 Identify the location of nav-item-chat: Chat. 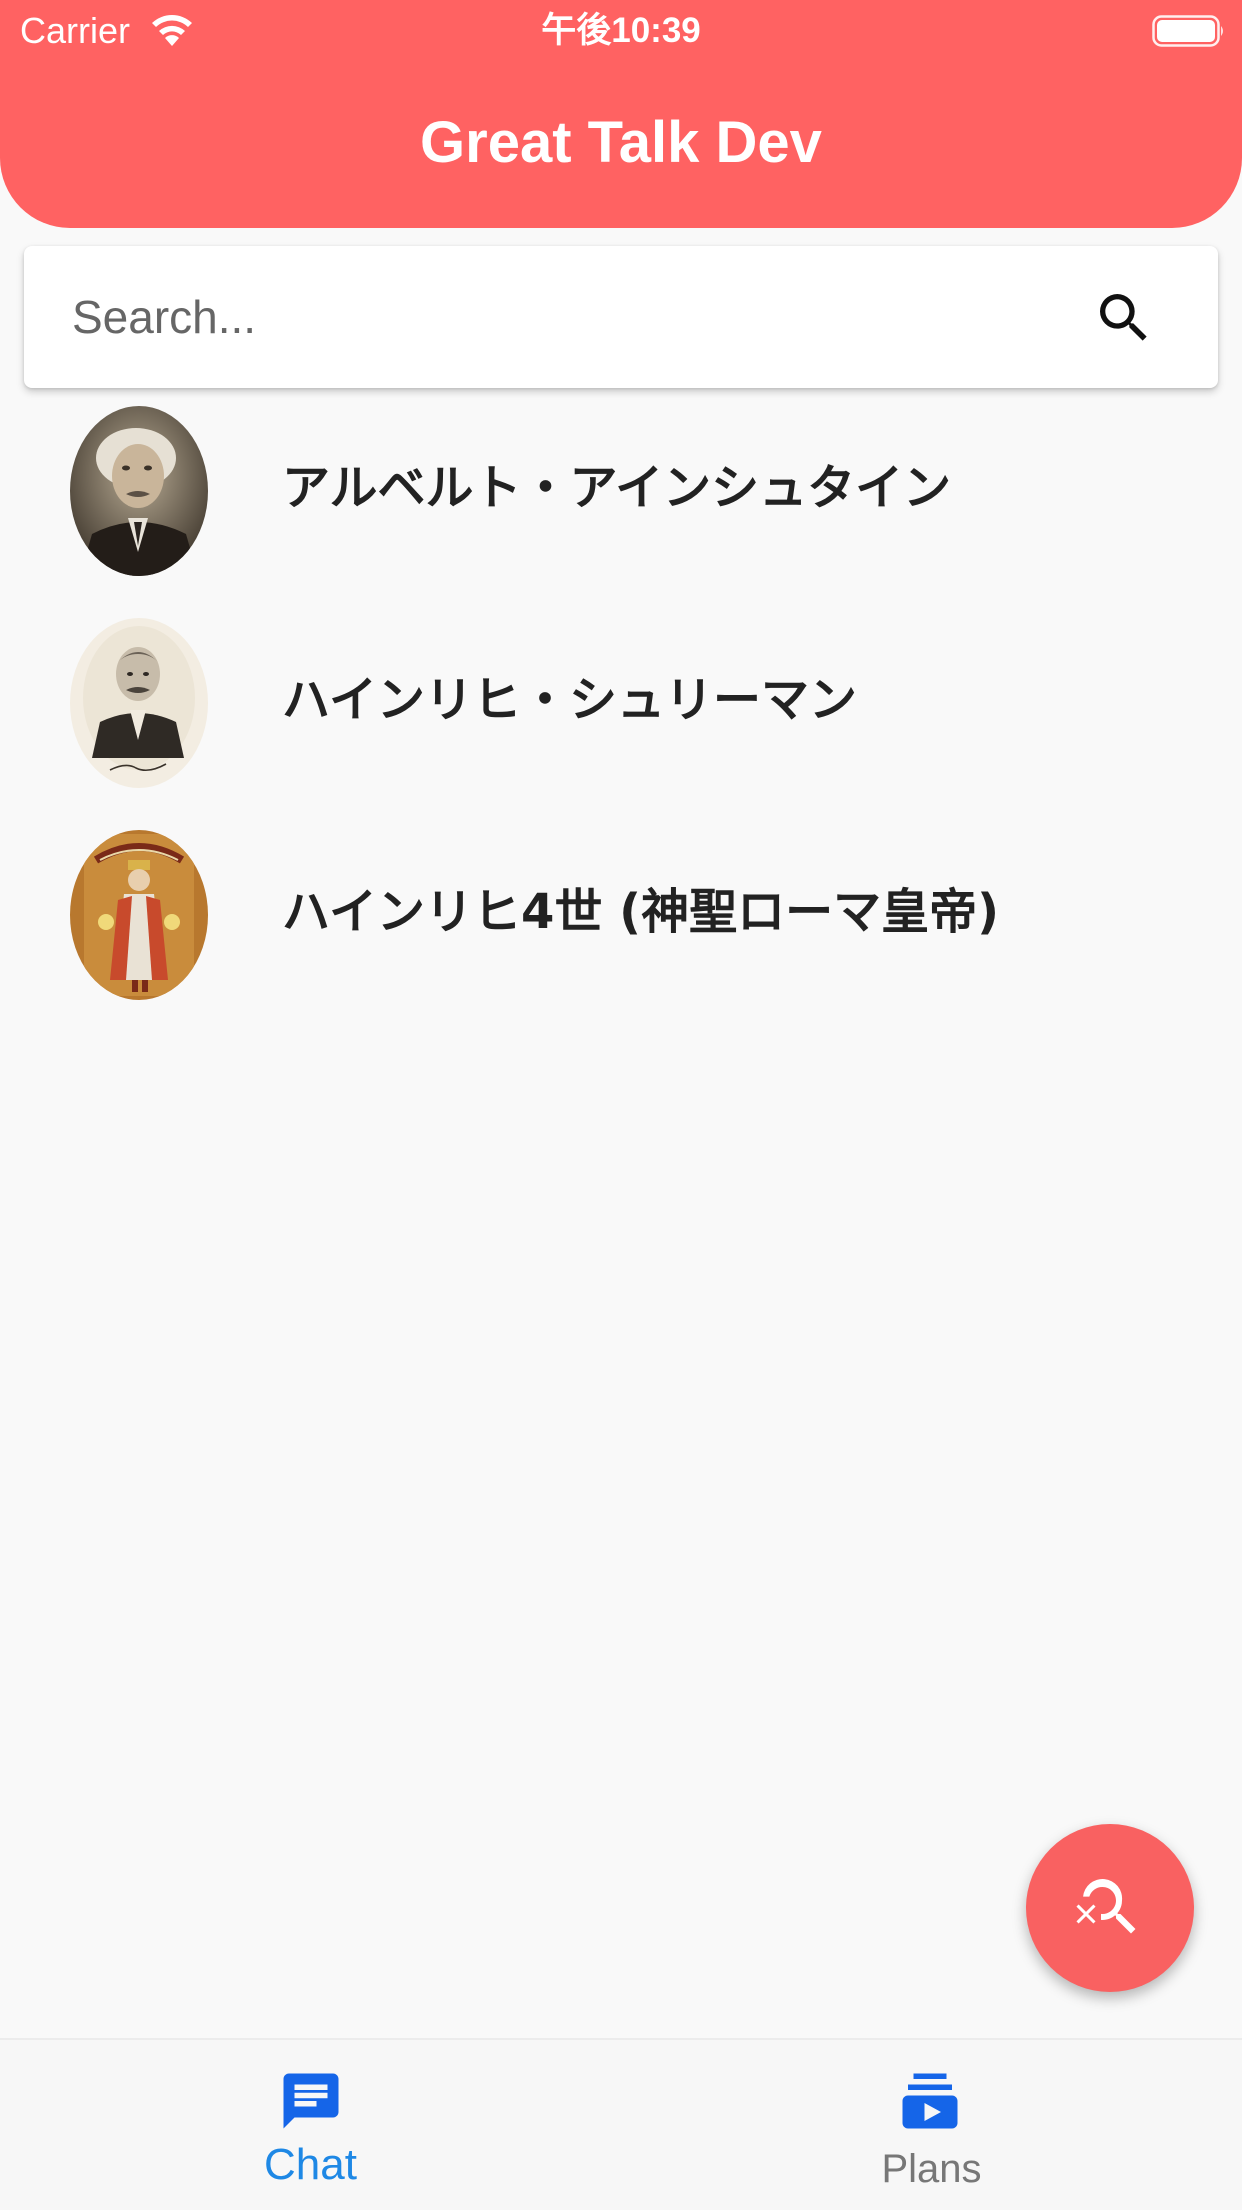
(310, 2125).